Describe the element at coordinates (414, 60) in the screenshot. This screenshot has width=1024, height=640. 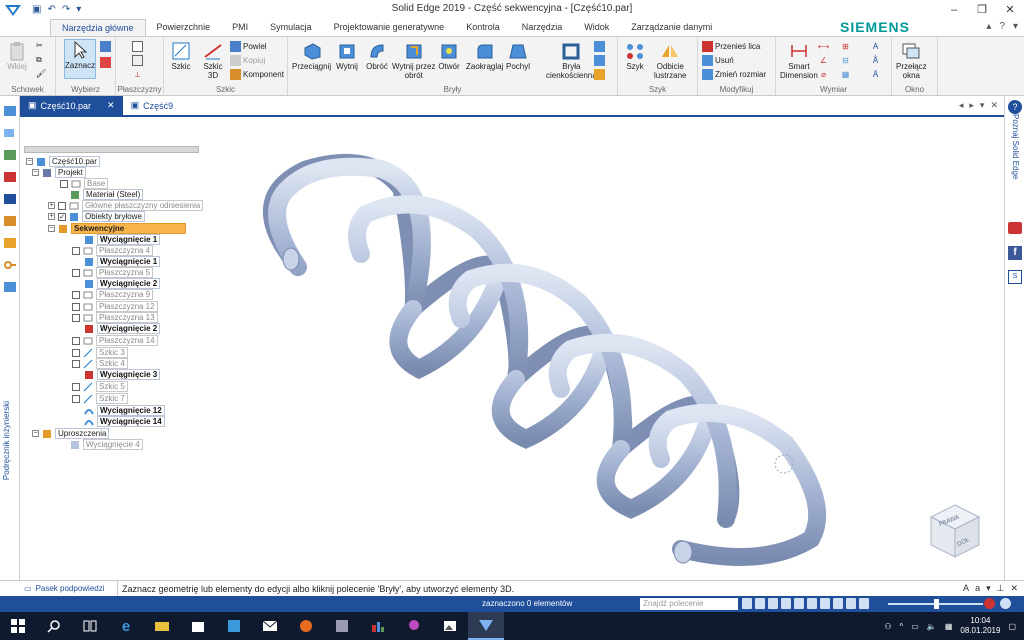
I see `revolved-cut-button: Wytnij przez obrót` at that location.